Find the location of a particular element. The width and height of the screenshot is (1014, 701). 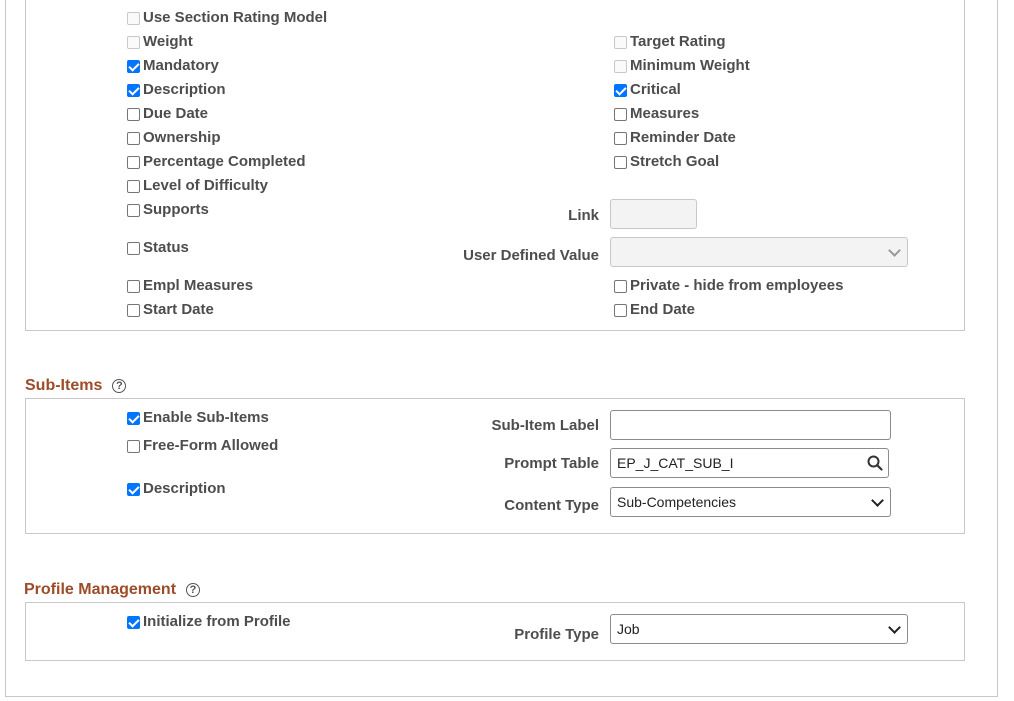

sub-items-section-title: Sub-Items ? is located at coordinates (75, 386).